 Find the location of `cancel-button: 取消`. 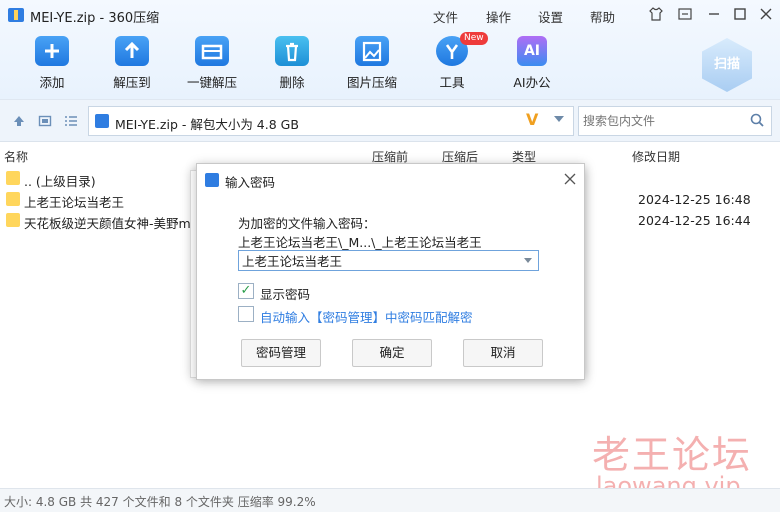

cancel-button: 取消 is located at coordinates (503, 353).